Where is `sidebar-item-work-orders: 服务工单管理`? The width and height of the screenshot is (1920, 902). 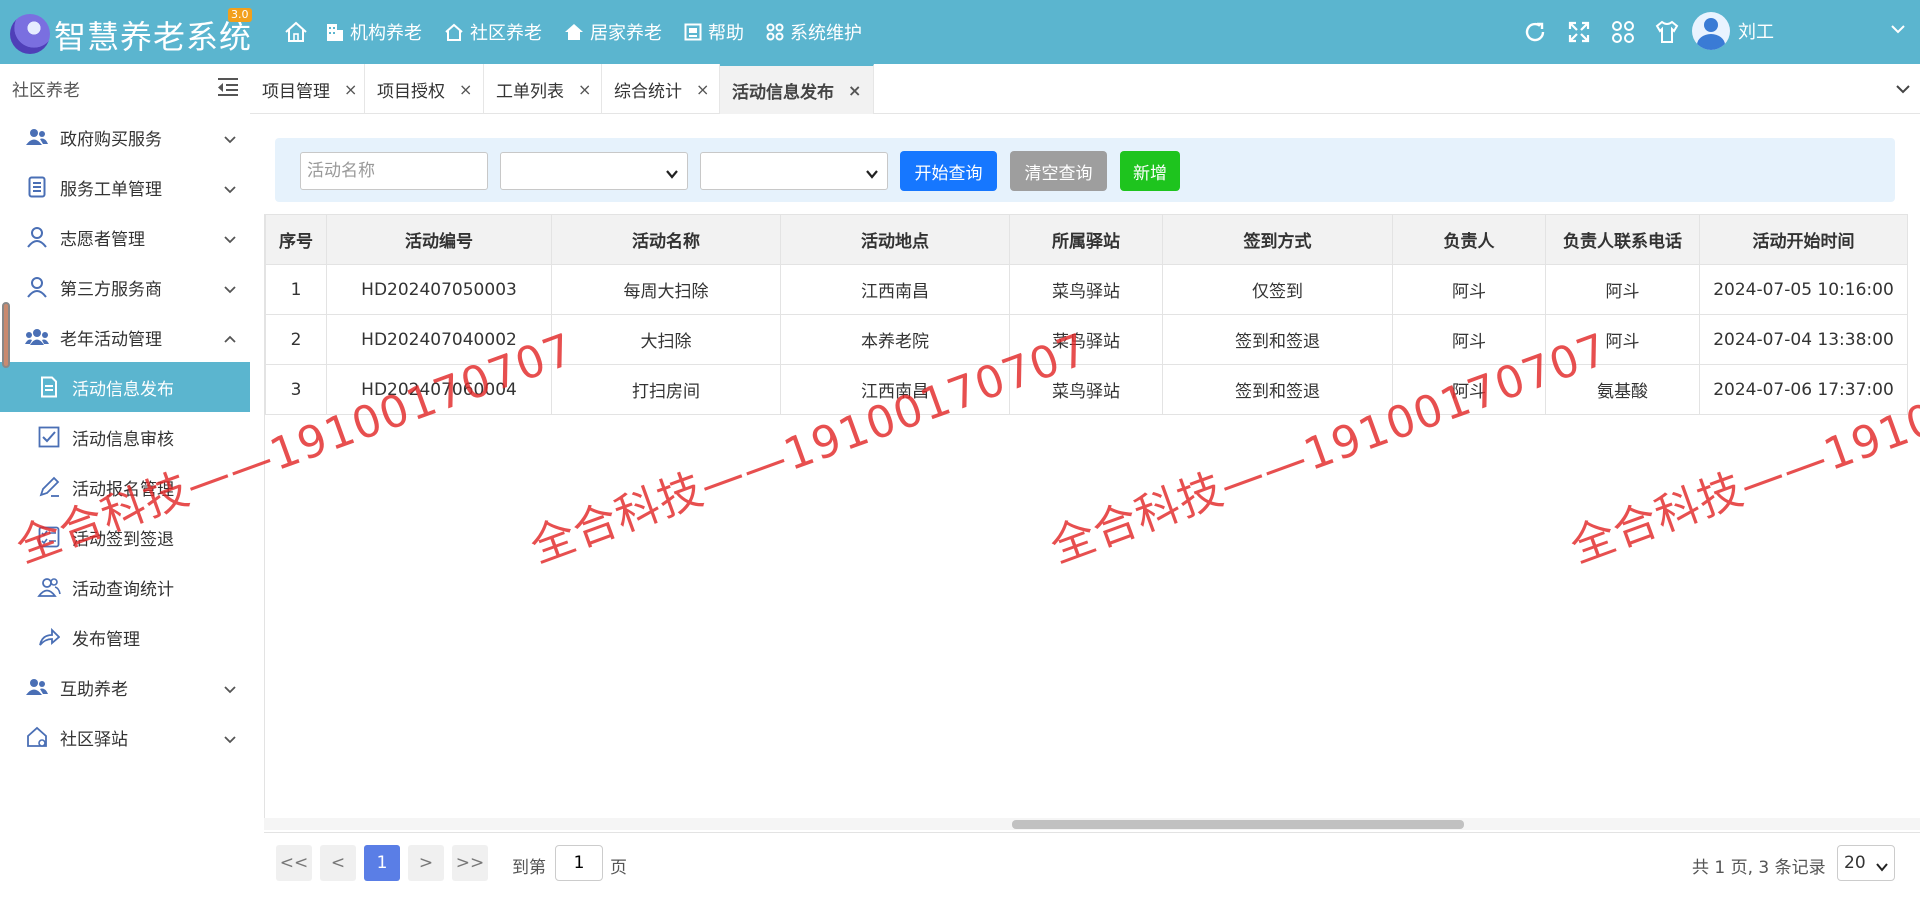
sidebar-item-work-orders: 服务工单管理 is located at coordinates (125, 187).